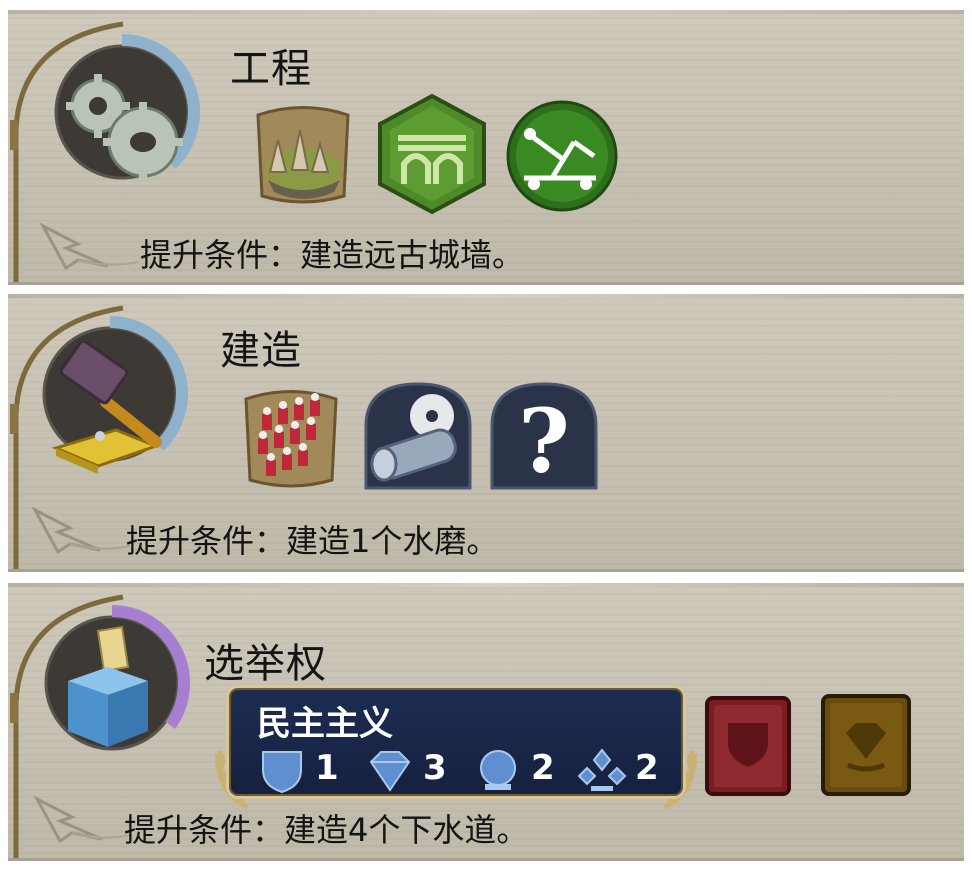 The image size is (972, 870). I want to click on catapult-icon, so click(562, 156).